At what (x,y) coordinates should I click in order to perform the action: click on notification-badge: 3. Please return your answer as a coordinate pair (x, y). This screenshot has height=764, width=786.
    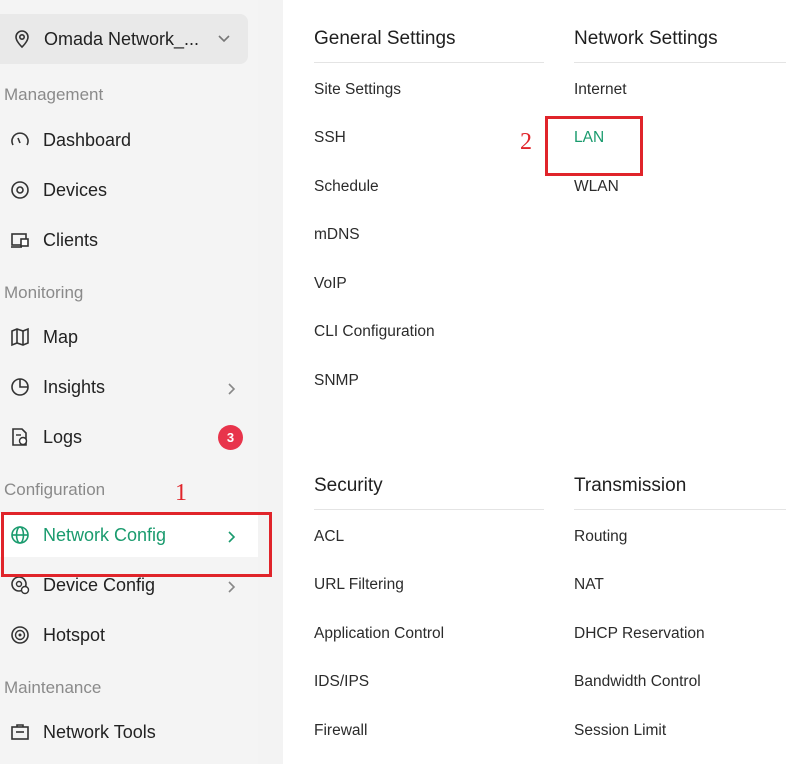
    Looking at the image, I should click on (230, 437).